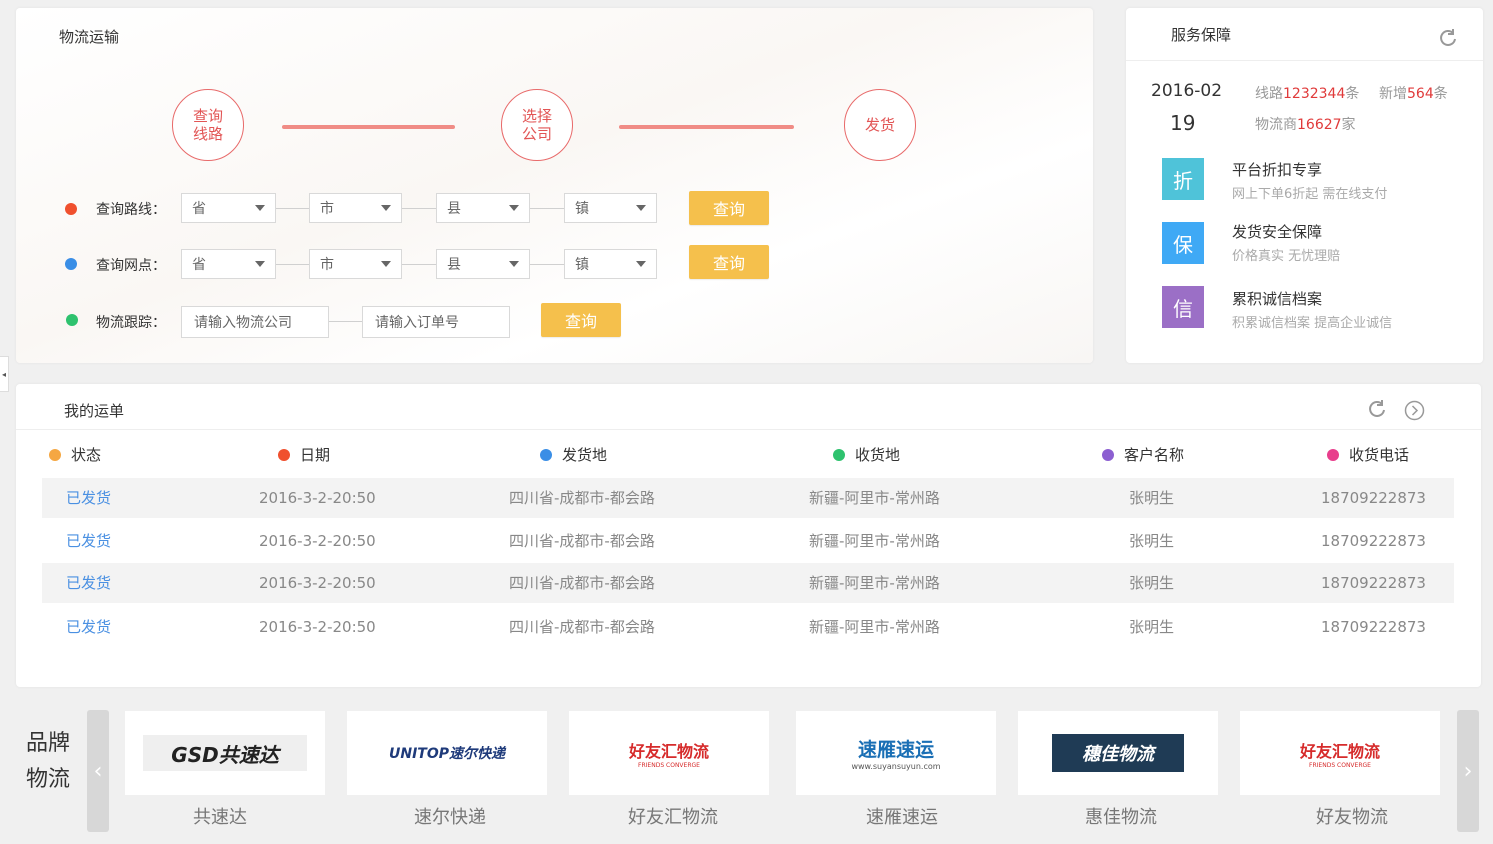 This screenshot has height=844, width=1493. What do you see at coordinates (902, 816) in the screenshot?
I see `brand-name: 速雁速运` at bounding box center [902, 816].